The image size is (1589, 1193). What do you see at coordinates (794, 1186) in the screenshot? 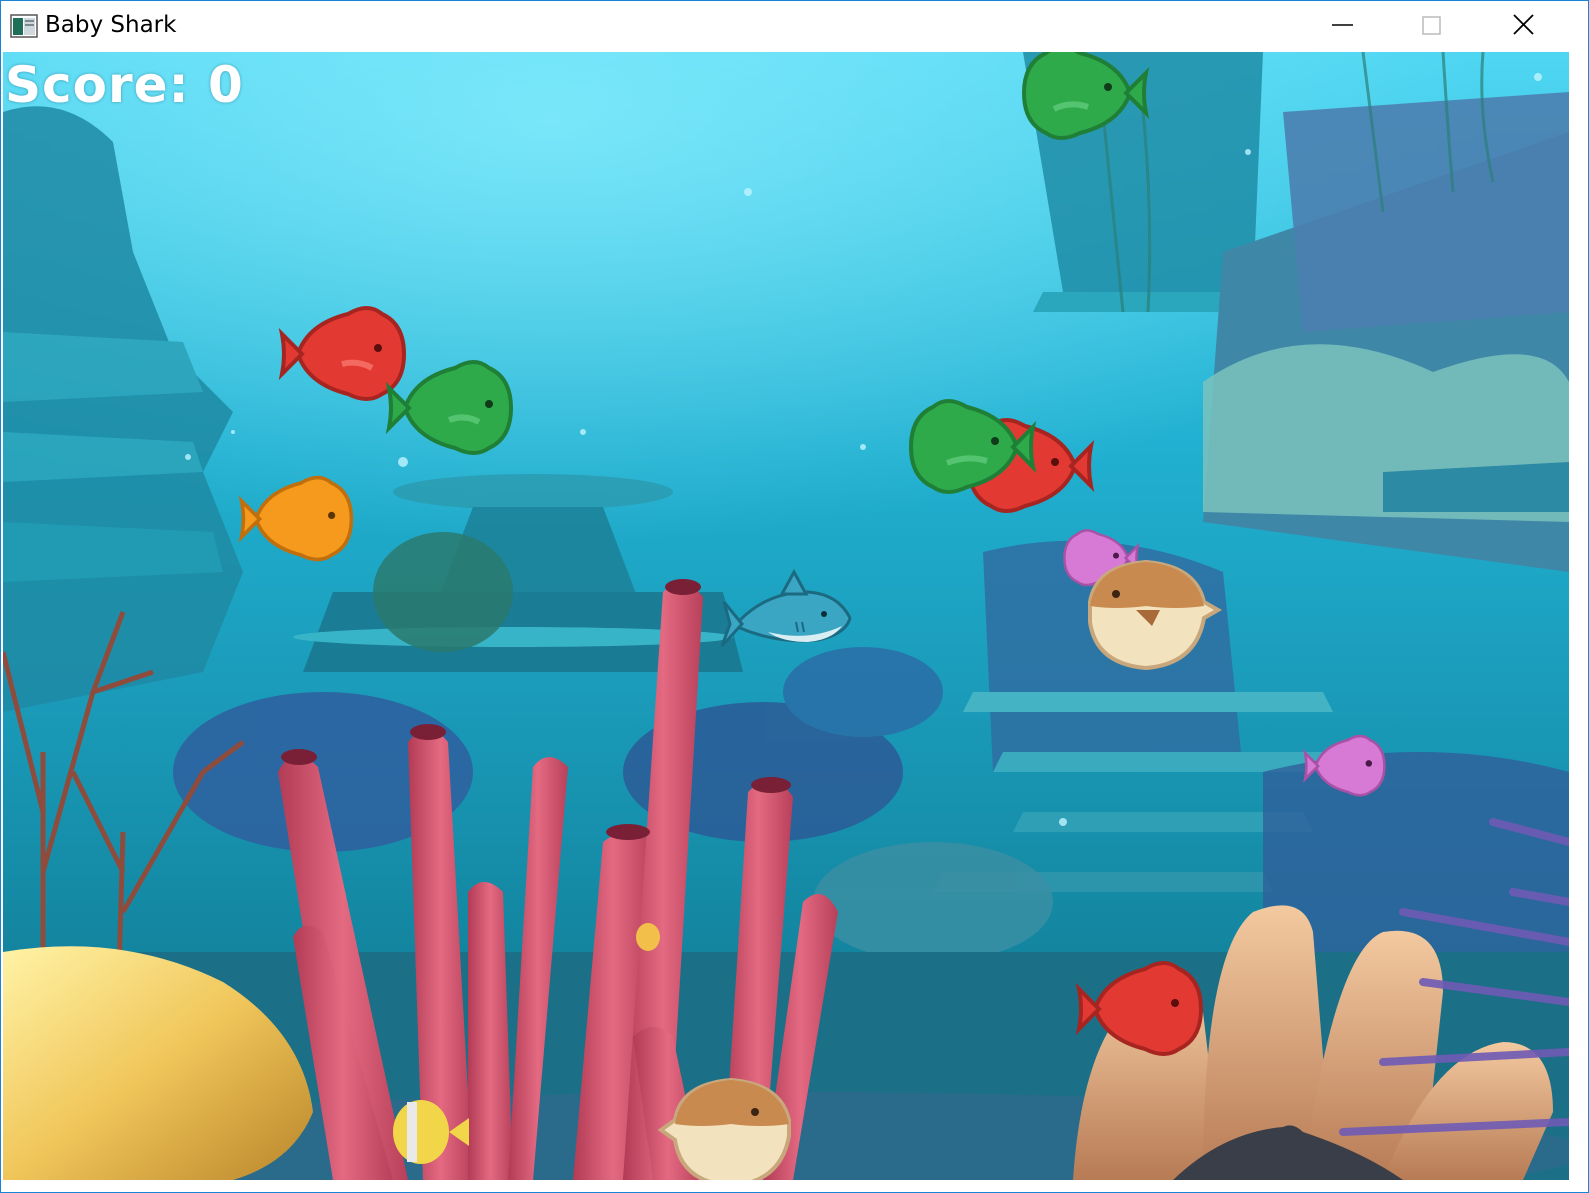
I see `window-bottom-edge` at bounding box center [794, 1186].